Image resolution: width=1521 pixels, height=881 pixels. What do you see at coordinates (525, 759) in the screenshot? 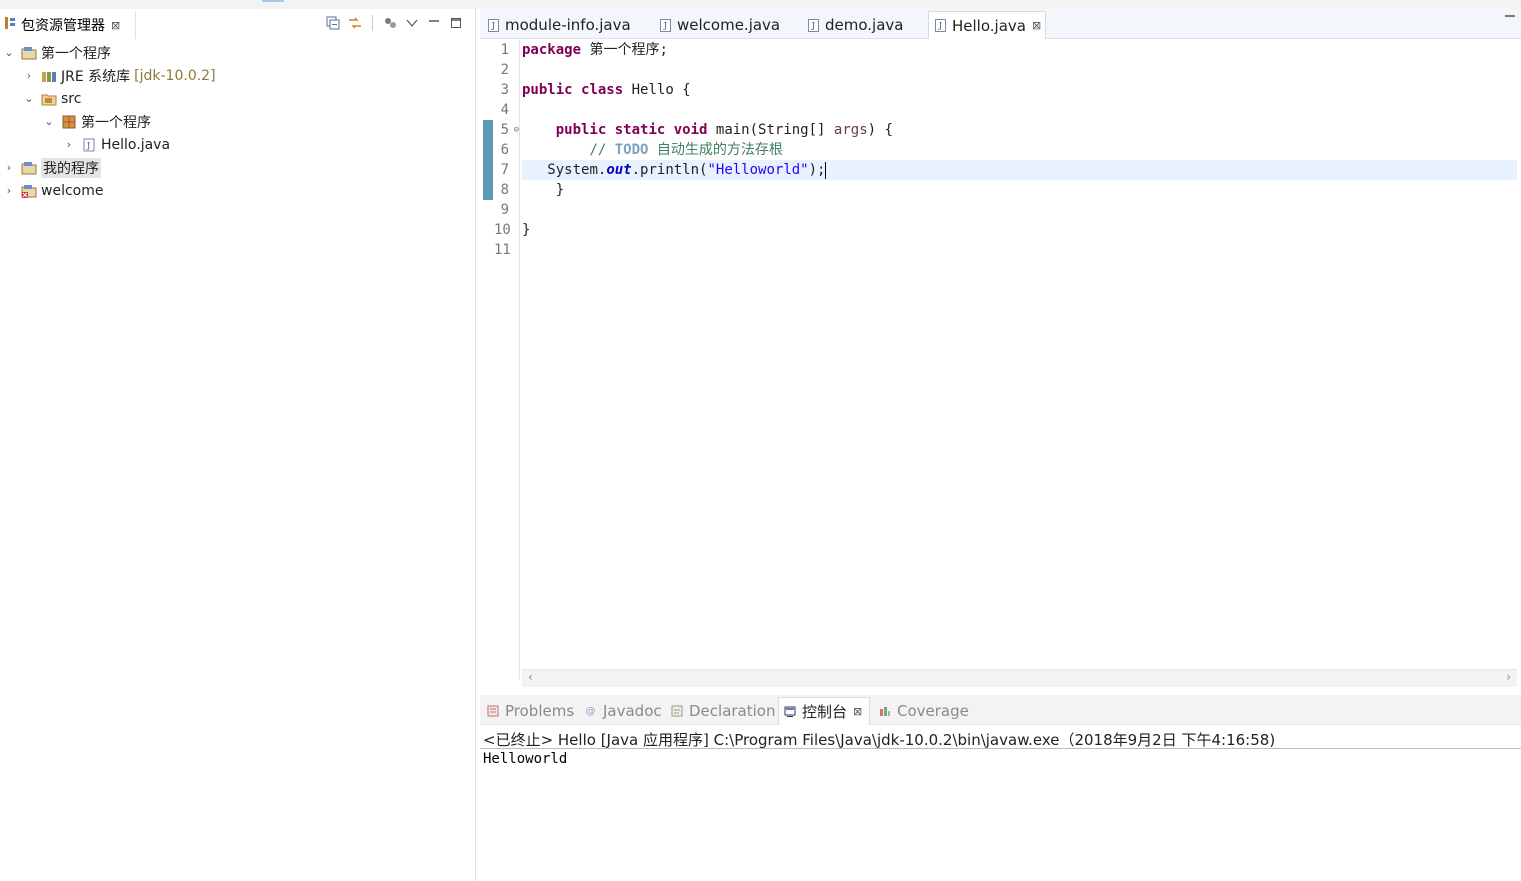
I see `console-output: Helloworld` at bounding box center [525, 759].